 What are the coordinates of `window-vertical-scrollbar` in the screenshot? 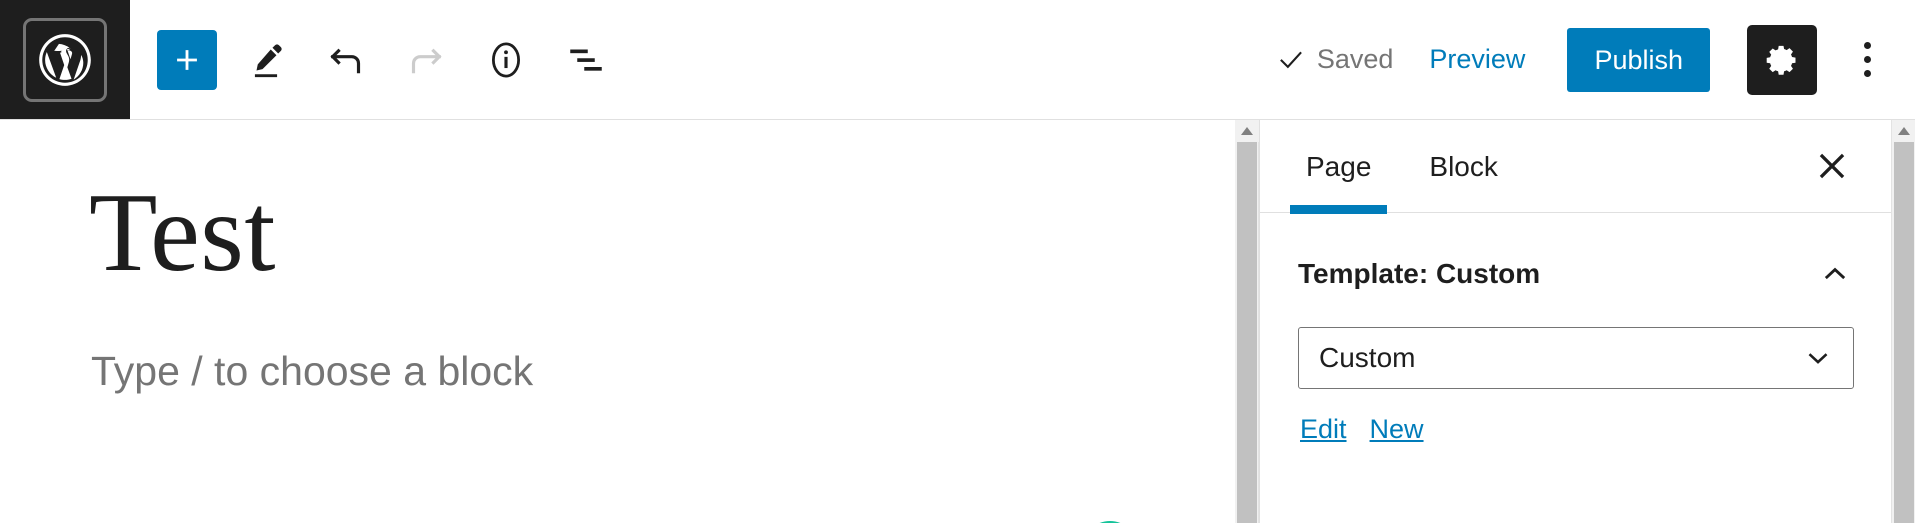 It's located at (1903, 321).